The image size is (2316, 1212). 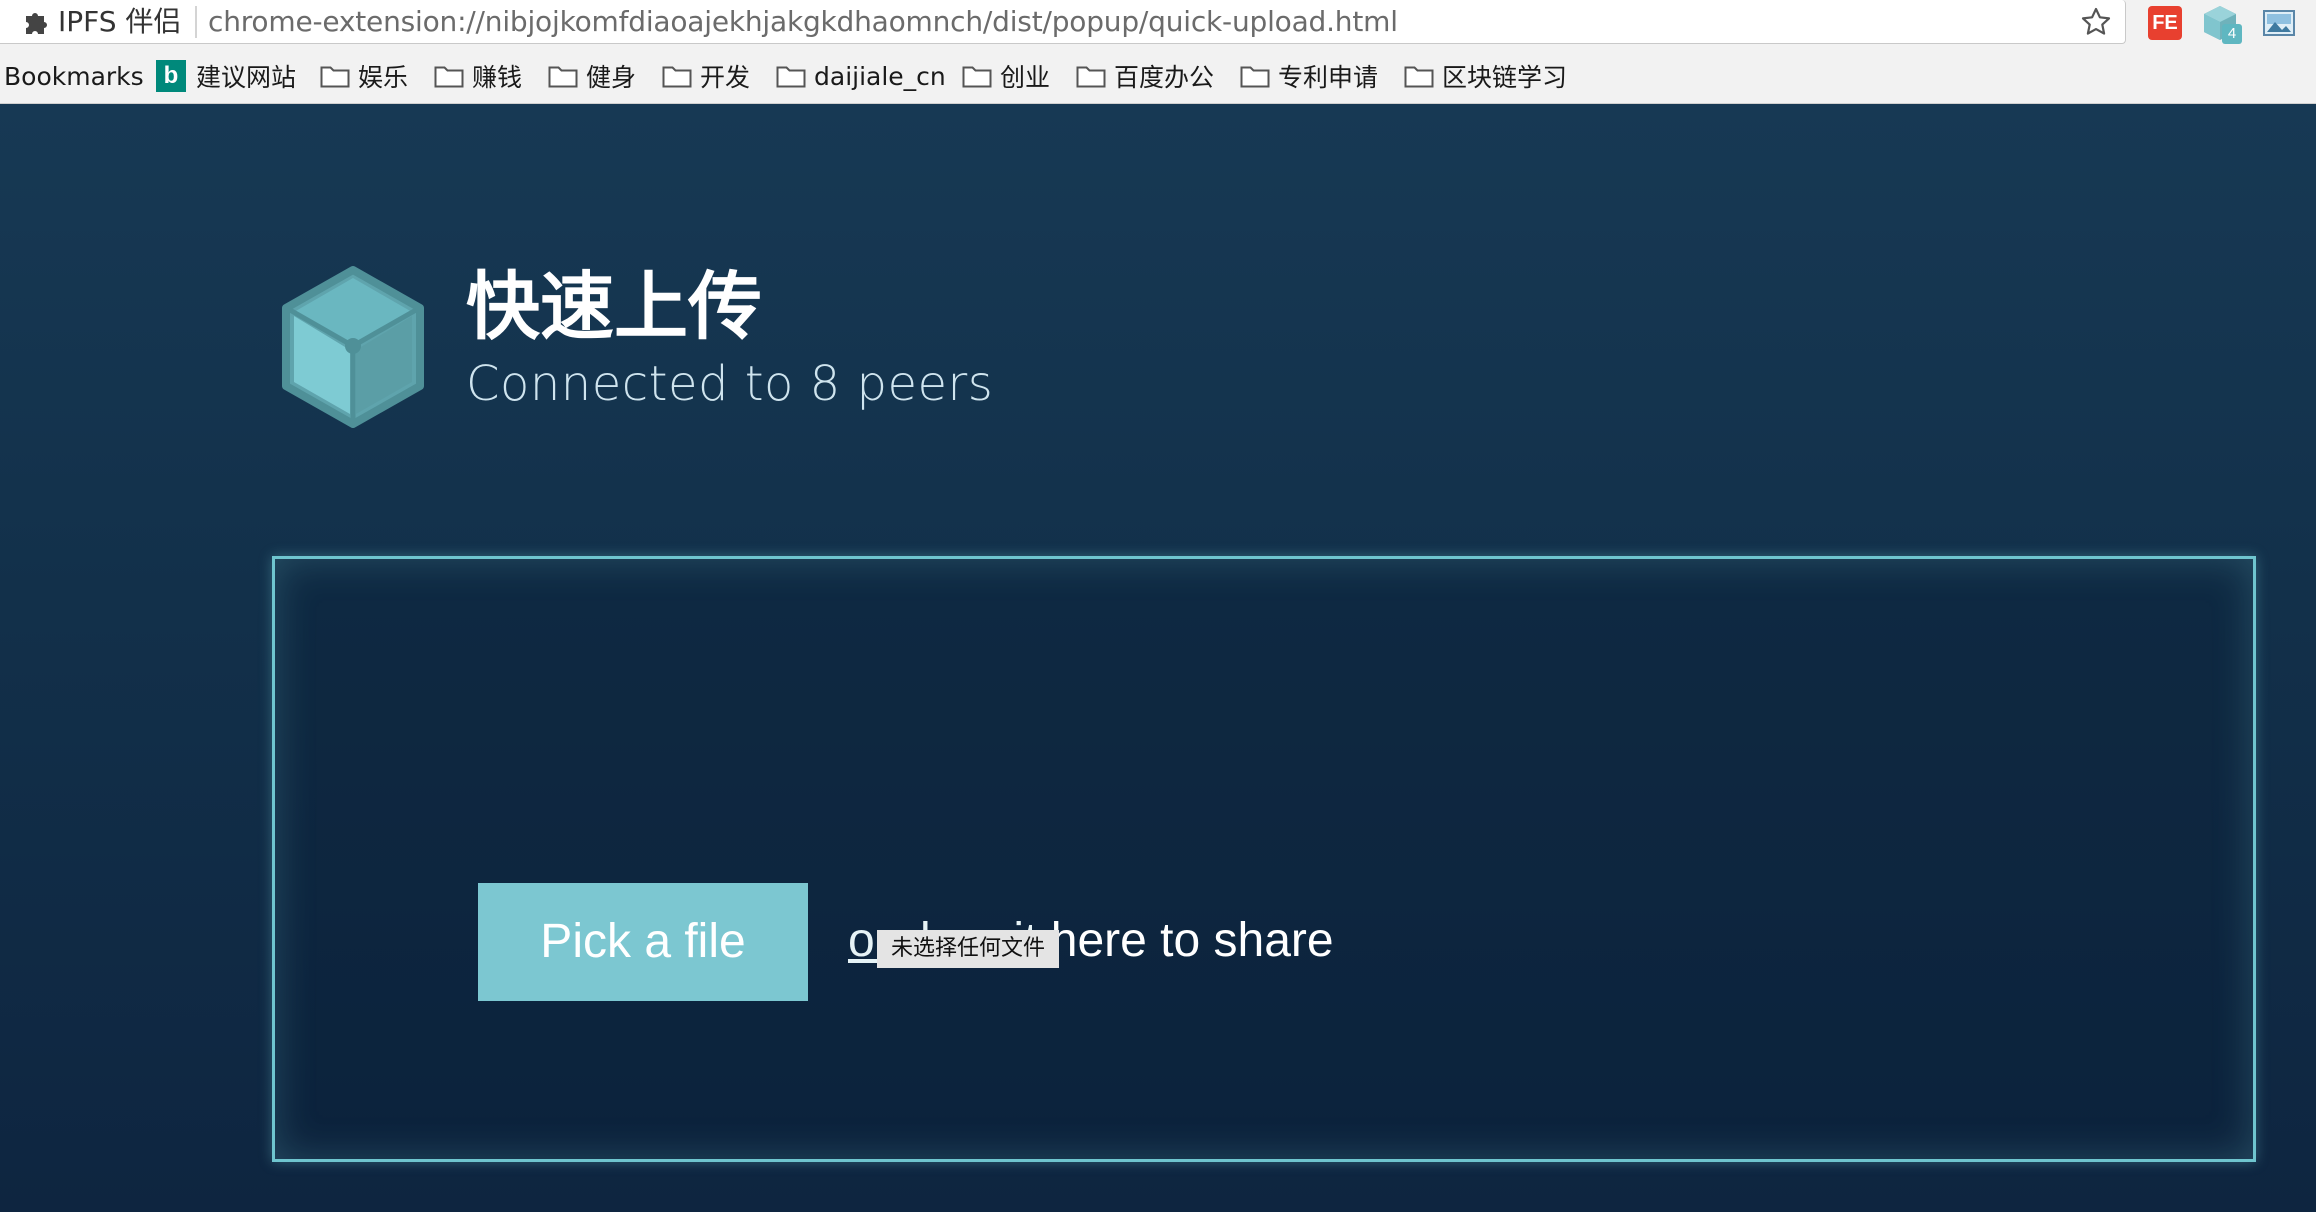 What do you see at coordinates (171, 76) in the screenshot?
I see `bing-icon: b` at bounding box center [171, 76].